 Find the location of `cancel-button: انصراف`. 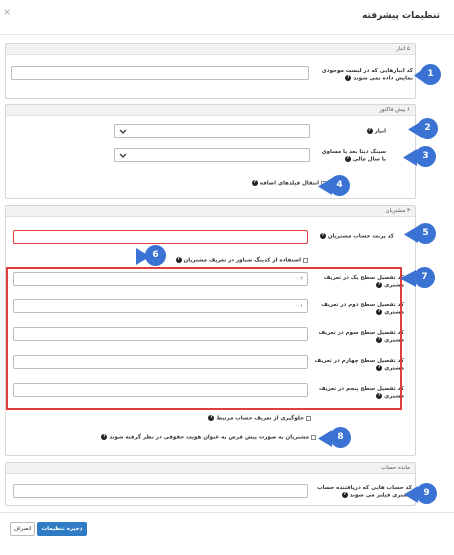

cancel-button: انصراف is located at coordinates (22, 529).